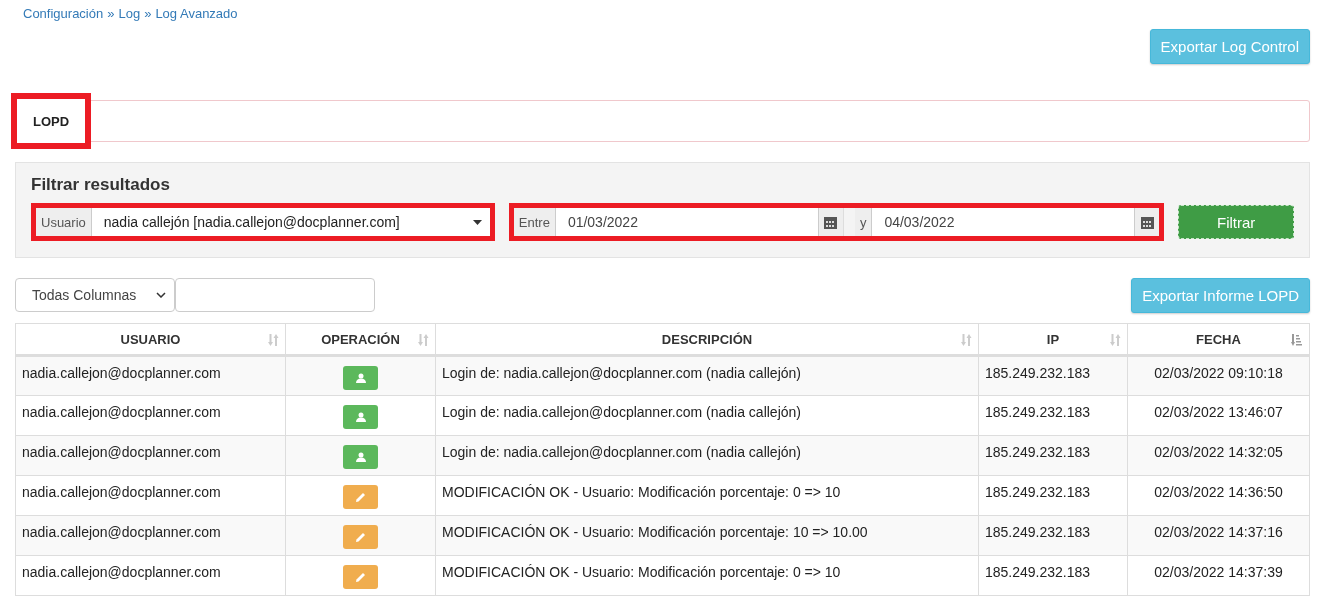  What do you see at coordinates (84, 295) in the screenshot?
I see `column-select-value: Todas Columnas` at bounding box center [84, 295].